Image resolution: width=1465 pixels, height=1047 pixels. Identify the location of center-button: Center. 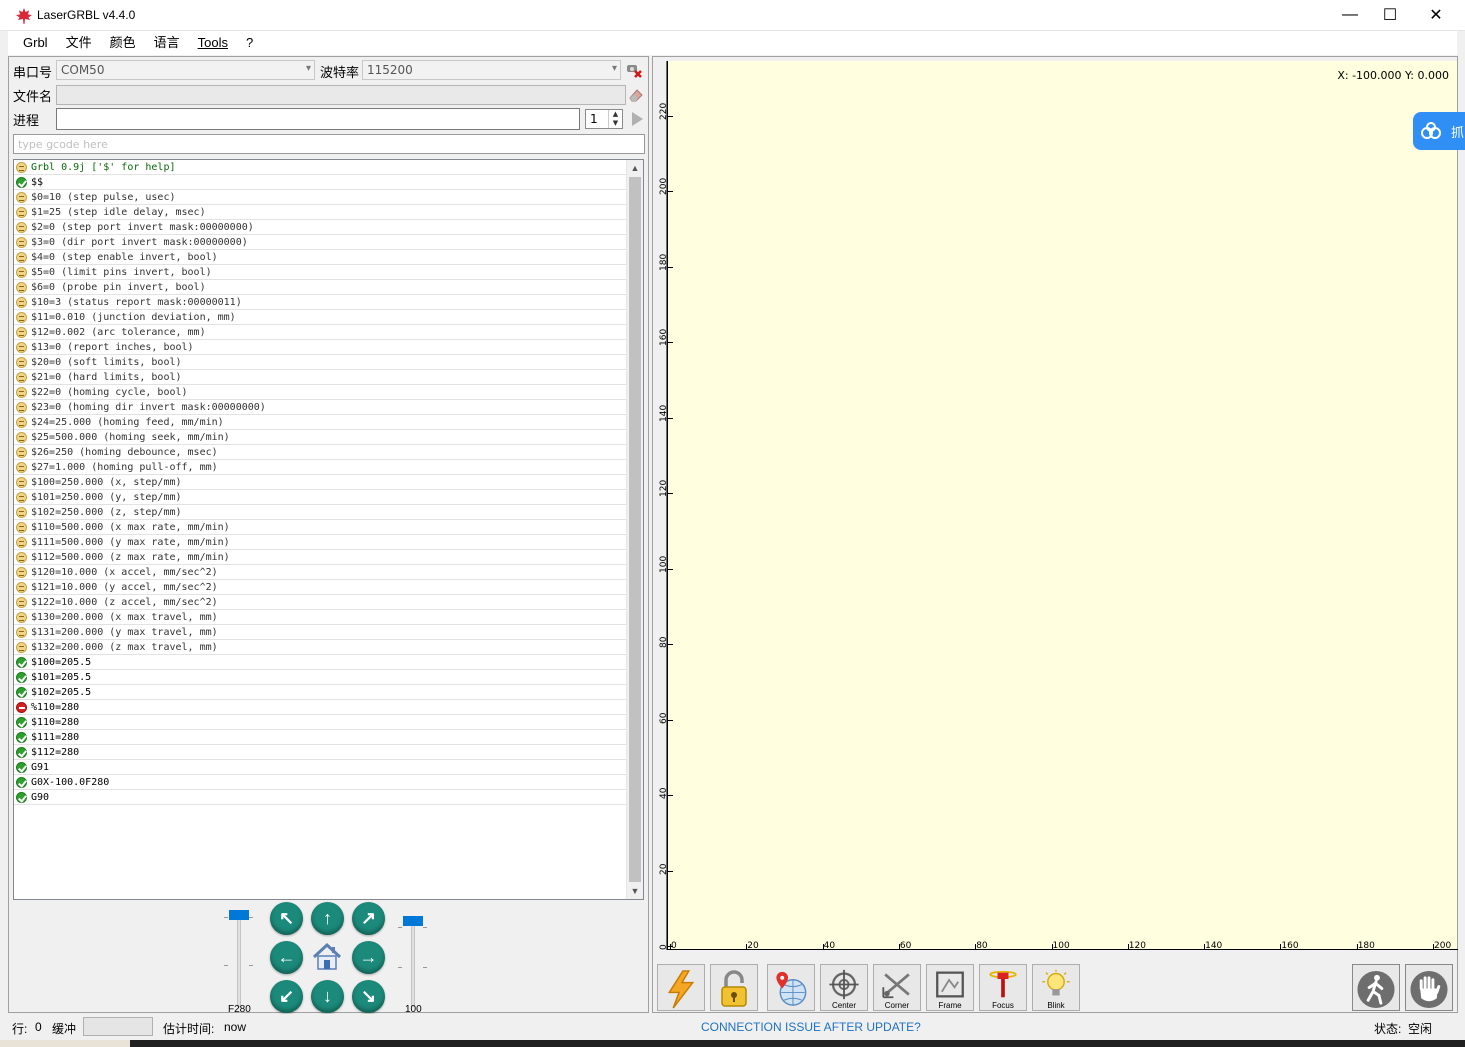
(844, 987).